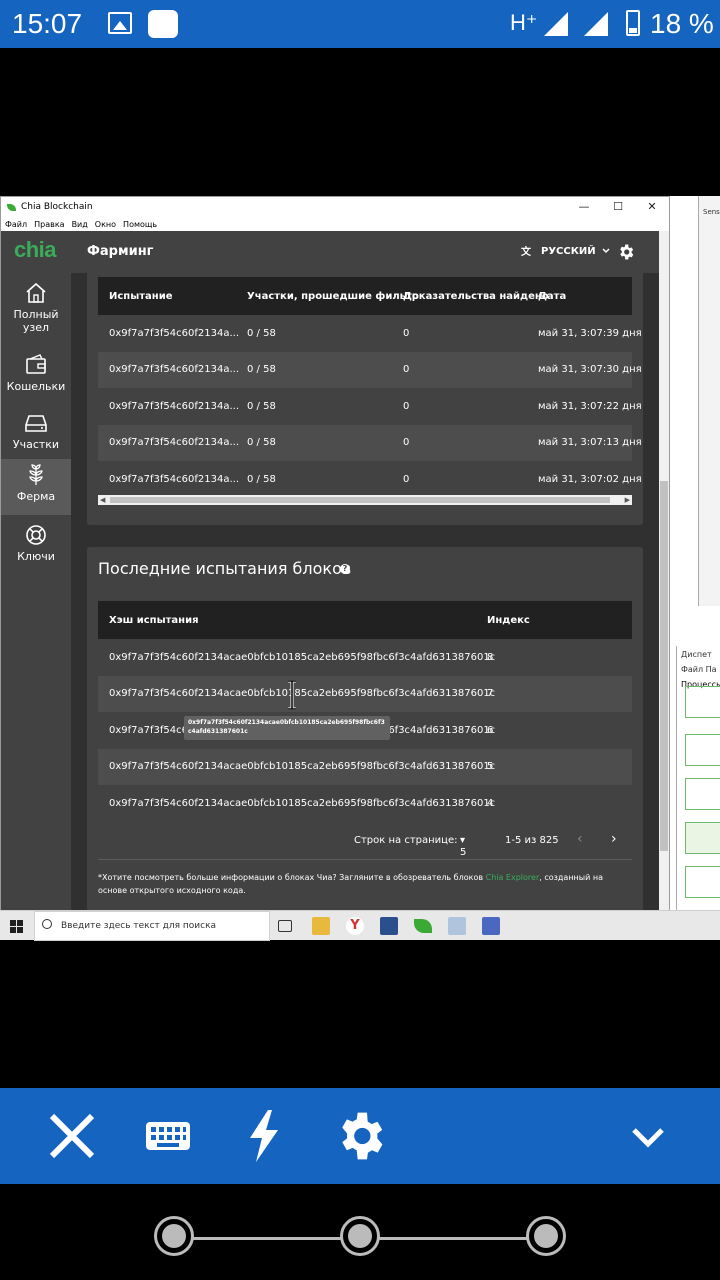 The width and height of the screenshot is (720, 1280). I want to click on disk-graph, so click(702, 794).